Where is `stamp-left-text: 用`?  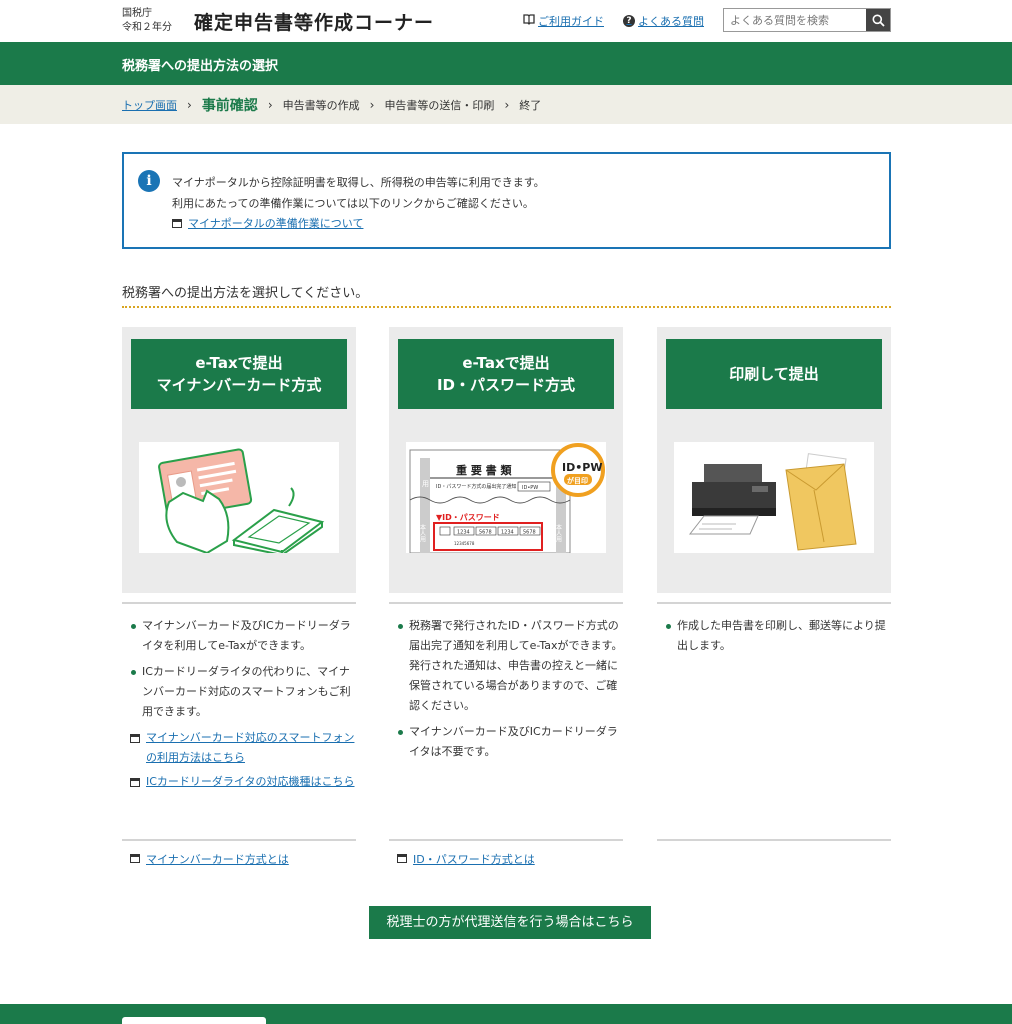 stamp-left-text: 用 is located at coordinates (425, 484).